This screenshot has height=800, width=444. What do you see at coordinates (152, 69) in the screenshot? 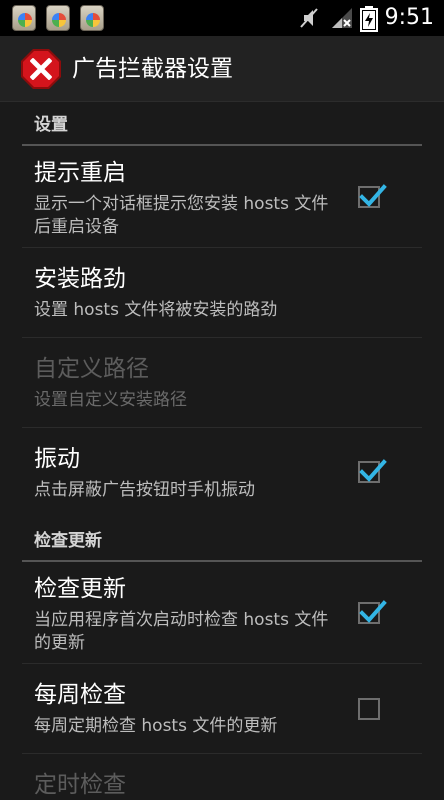
I see `page-title: 广告拦截器设置` at bounding box center [152, 69].